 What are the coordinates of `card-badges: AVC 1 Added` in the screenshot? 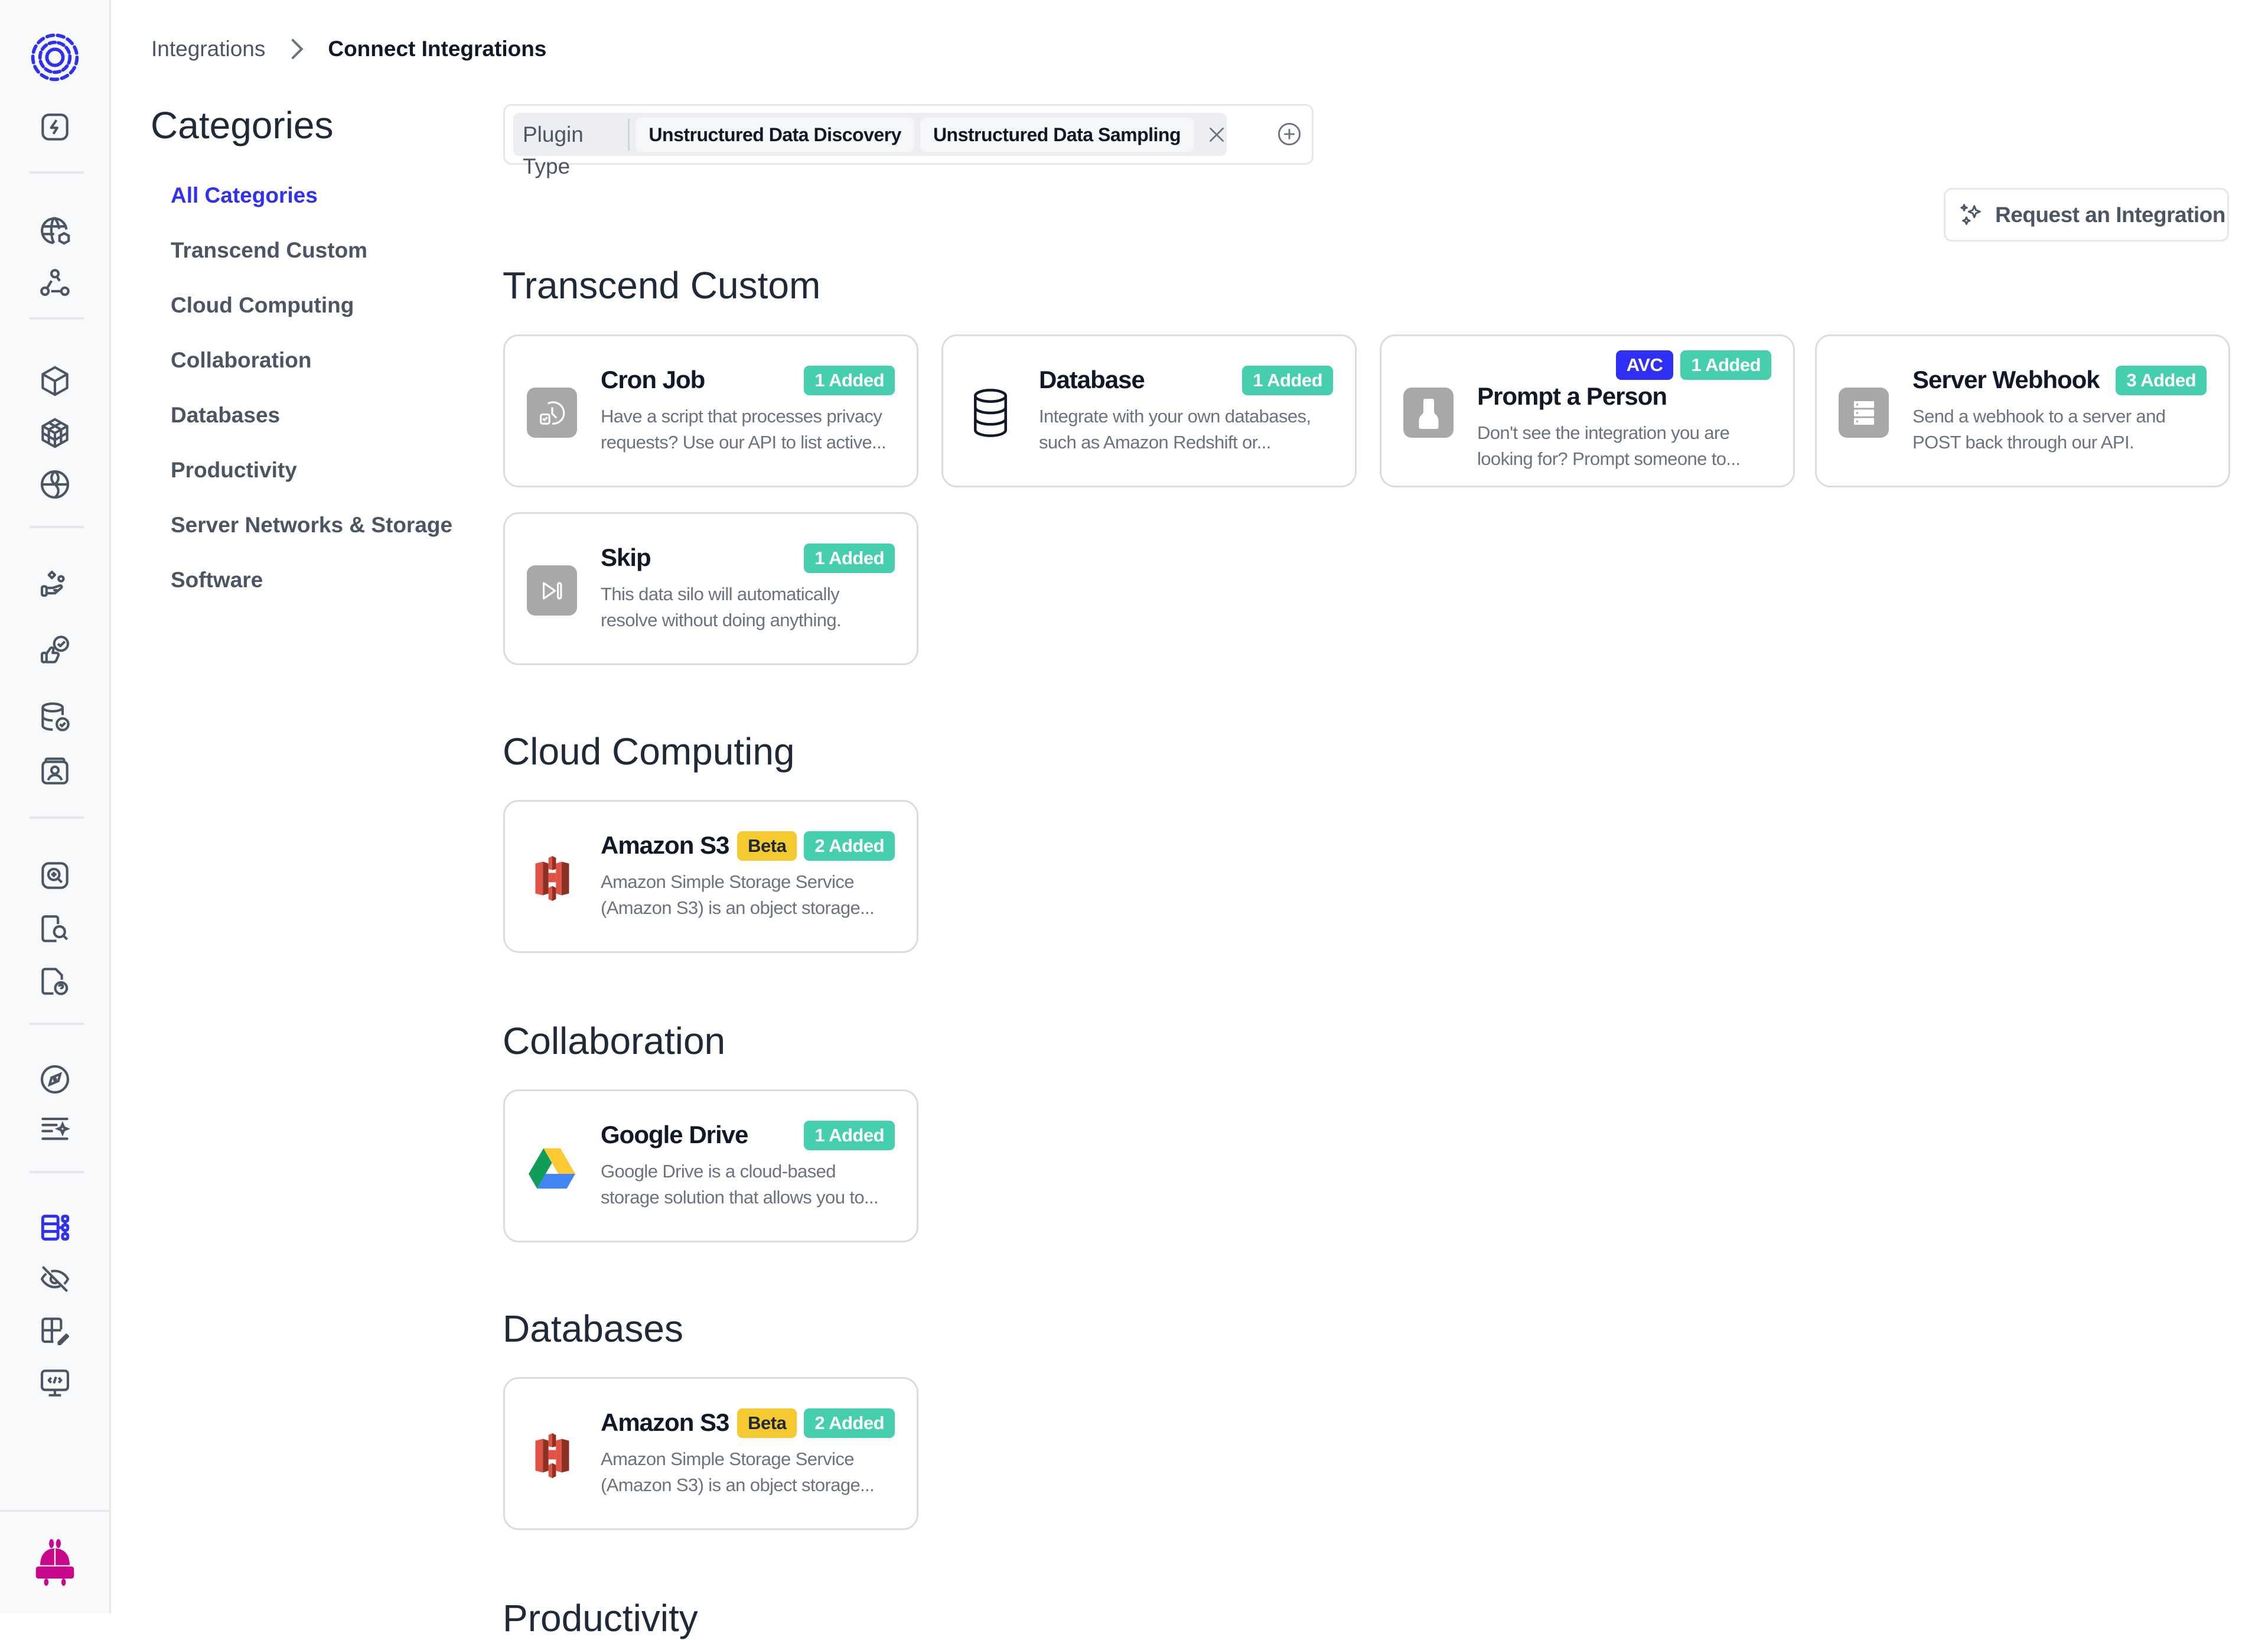 It's located at (1693, 365).